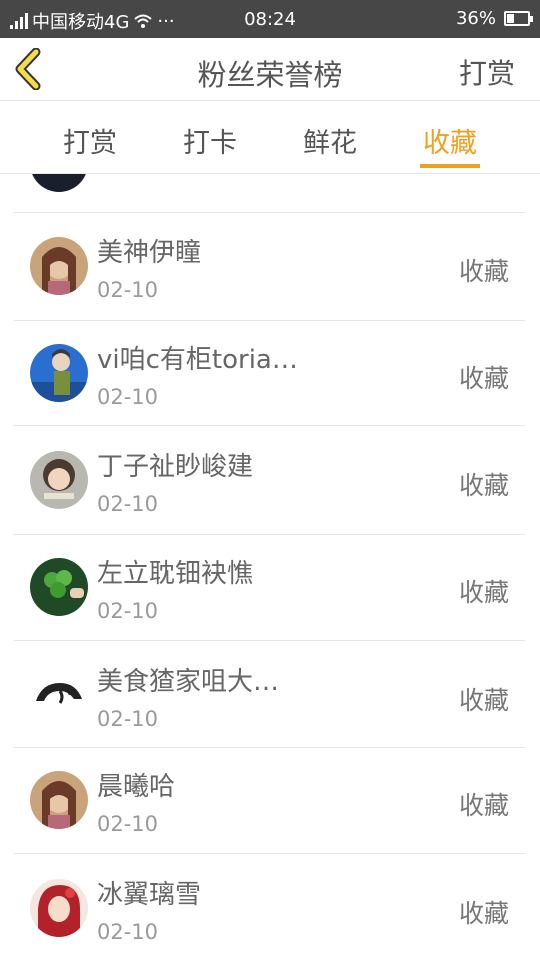 The image size is (540, 960). I want to click on list-item-name: 丁子祉眇峻建, so click(175, 467).